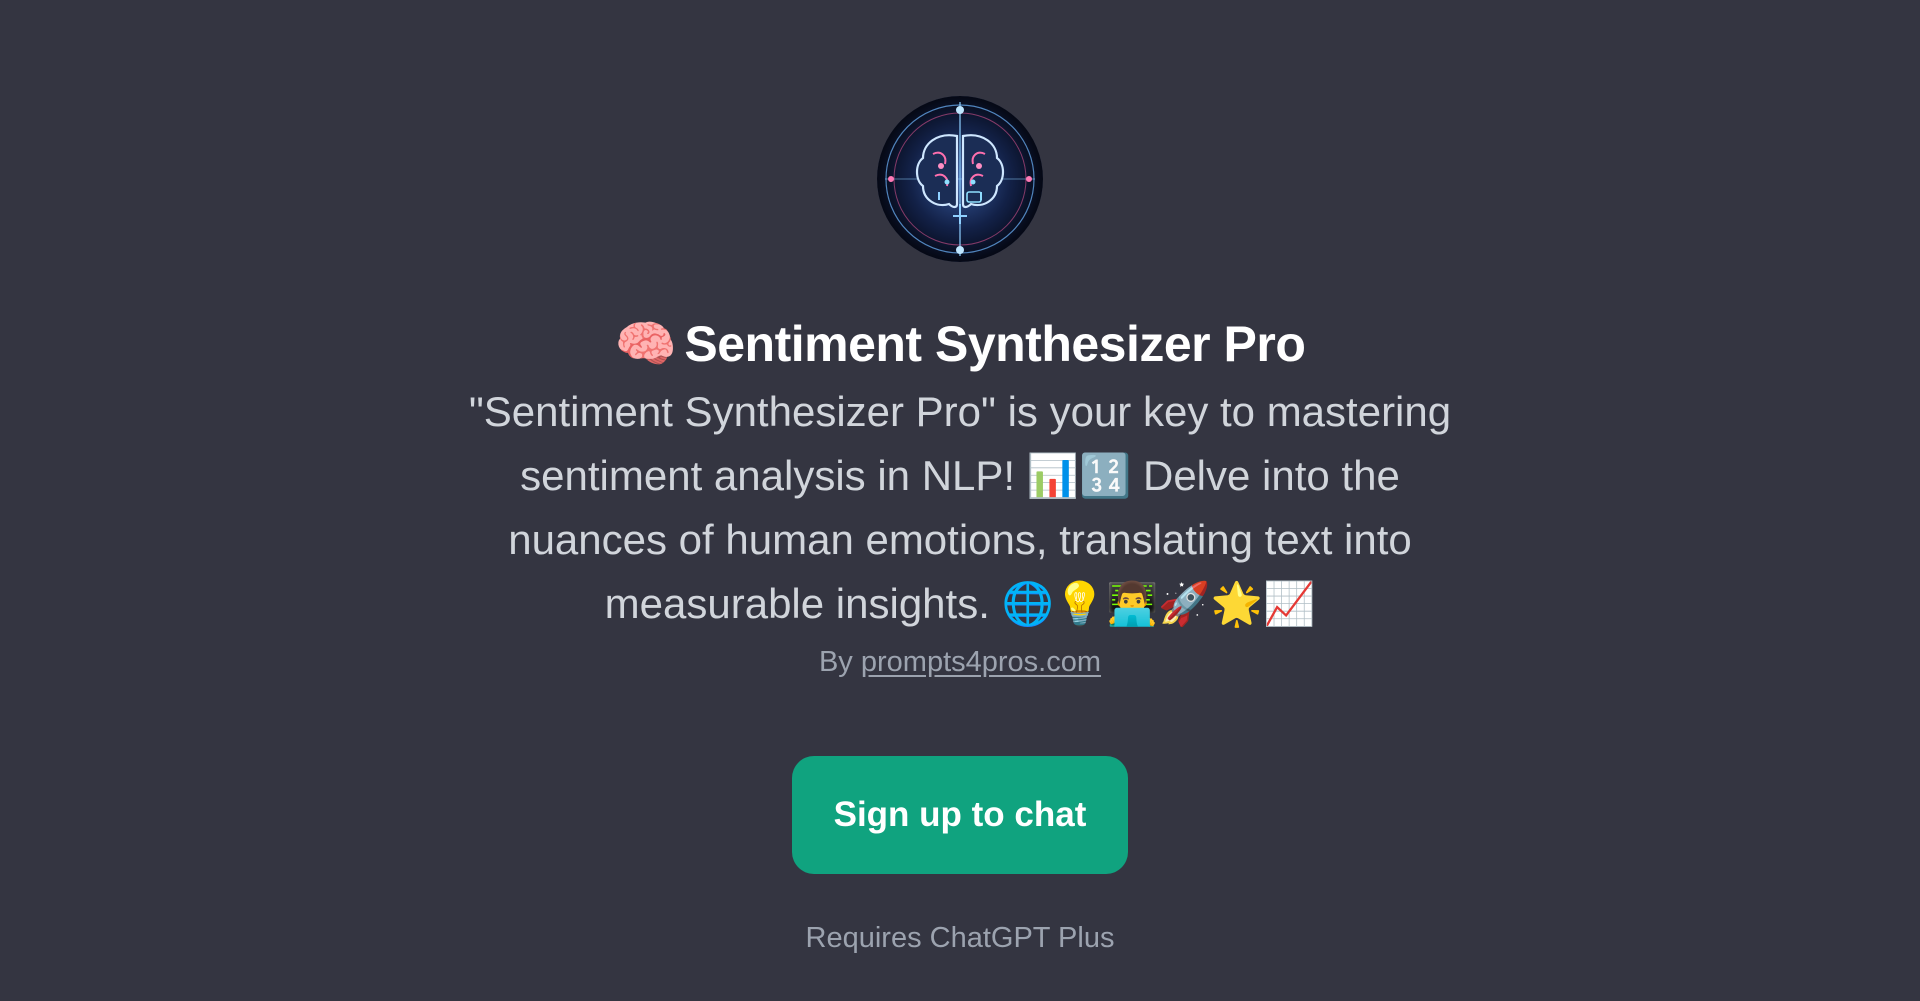  I want to click on author-prefix: By, so click(835, 662).